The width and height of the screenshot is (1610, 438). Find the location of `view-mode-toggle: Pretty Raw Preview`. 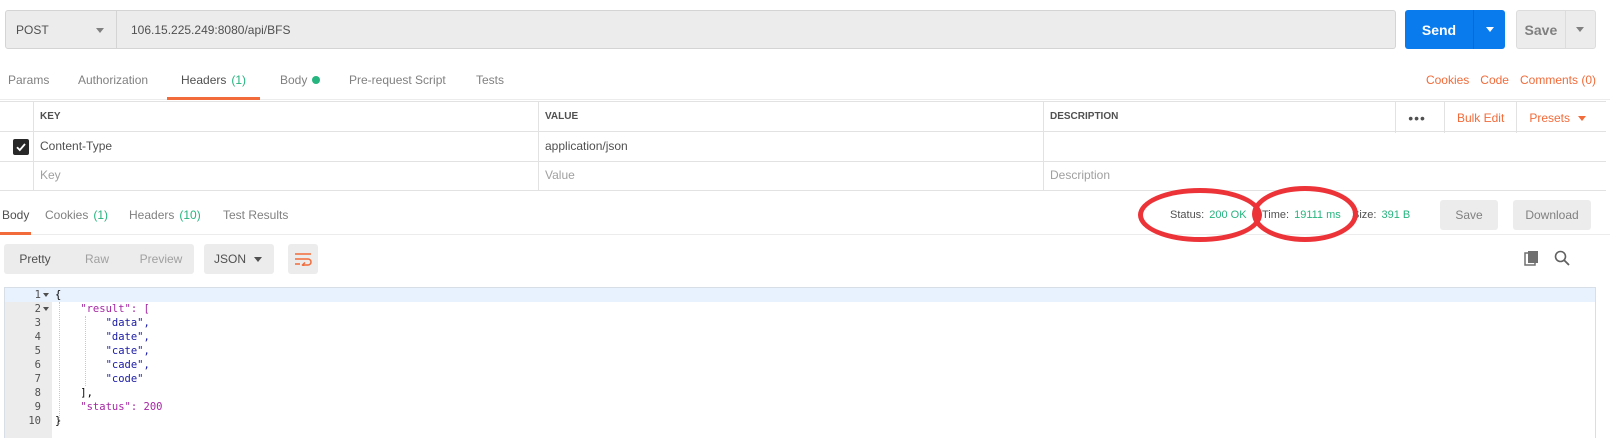

view-mode-toggle: Pretty Raw Preview is located at coordinates (99, 259).